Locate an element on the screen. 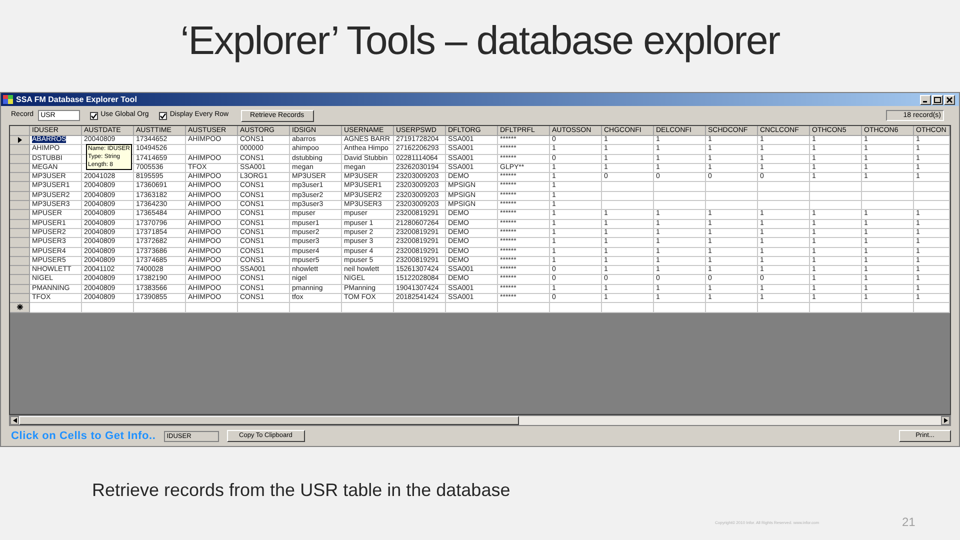  page-number: 21 is located at coordinates (909, 522).